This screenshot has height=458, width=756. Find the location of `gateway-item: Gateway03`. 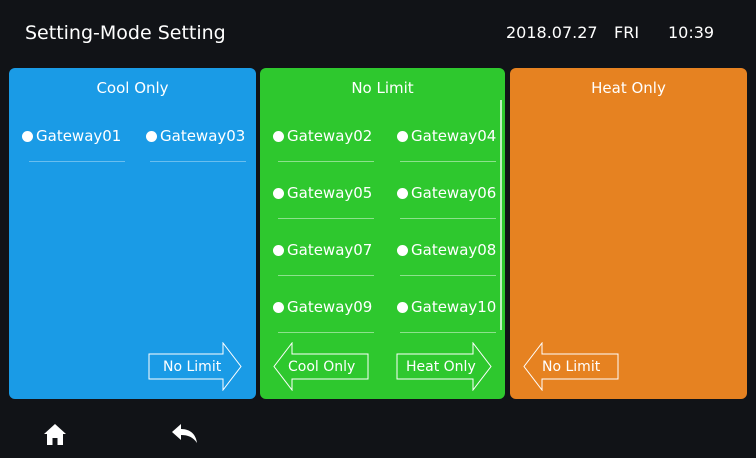

gateway-item: Gateway03 is located at coordinates (195, 136).